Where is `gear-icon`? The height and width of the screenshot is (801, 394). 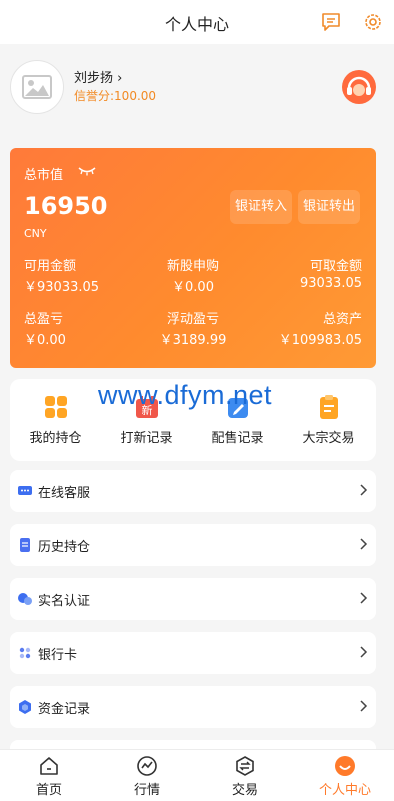 gear-icon is located at coordinates (373, 22).